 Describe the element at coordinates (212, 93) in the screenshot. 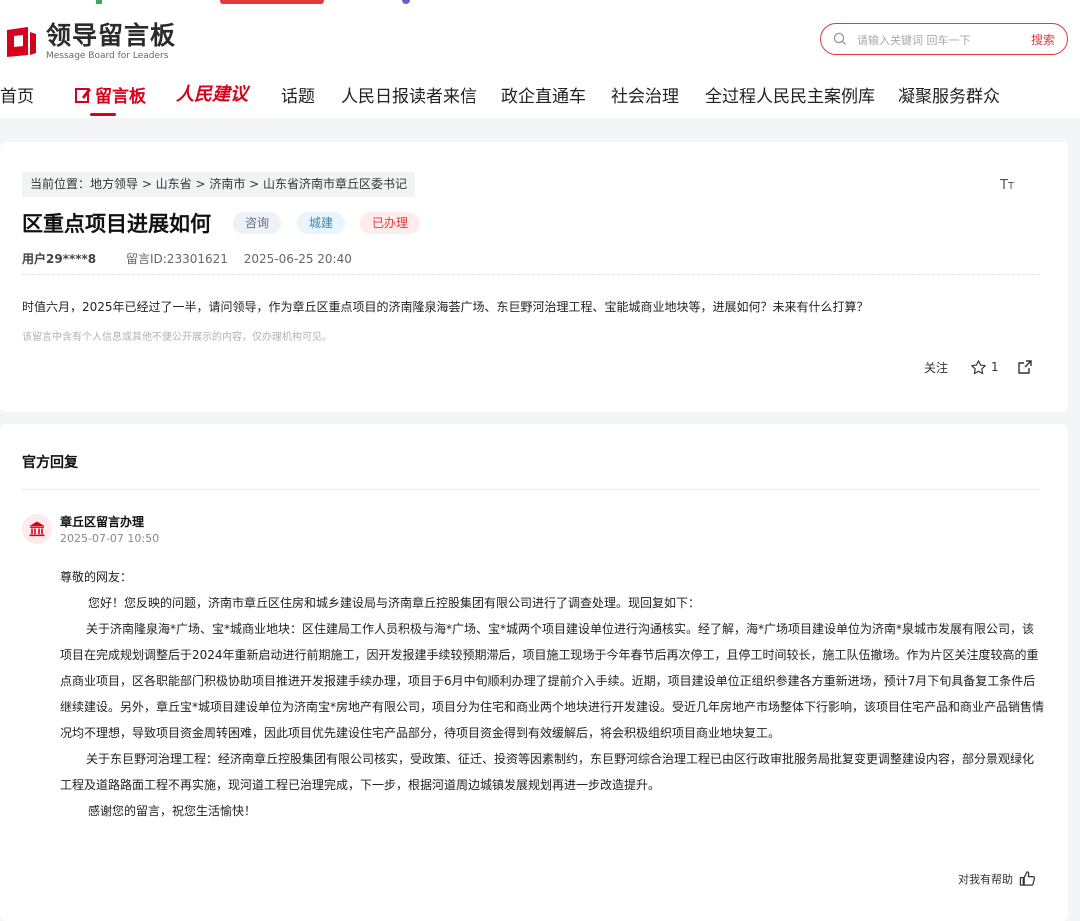

I see `nav-people-suggestion: 人民建议` at that location.